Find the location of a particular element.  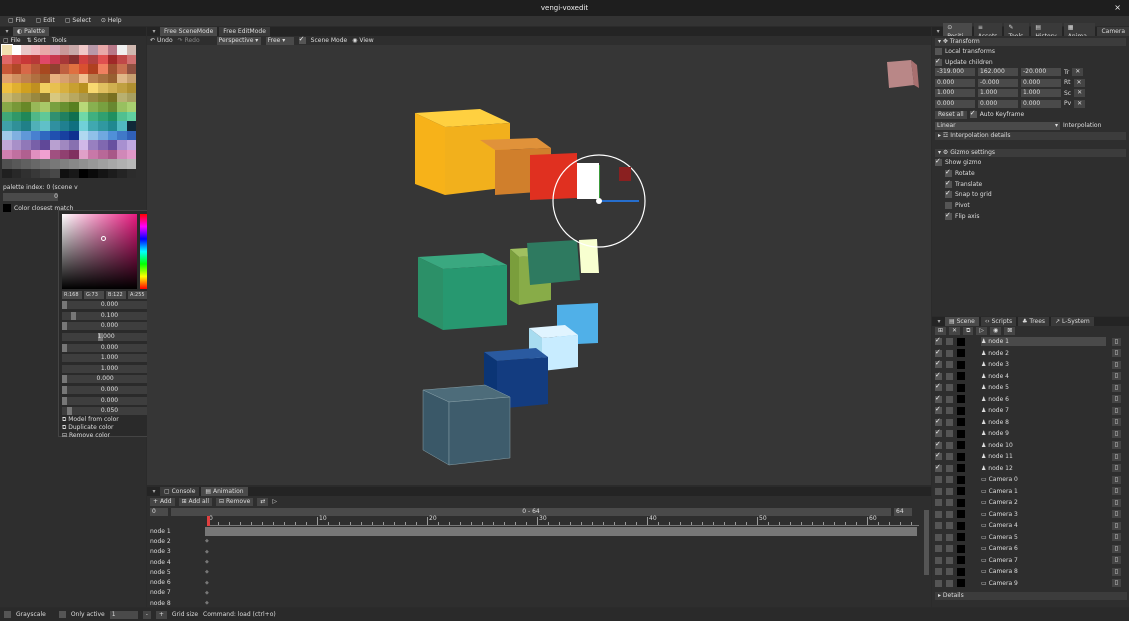

reset-all-button: Reset all is located at coordinates (951, 114).